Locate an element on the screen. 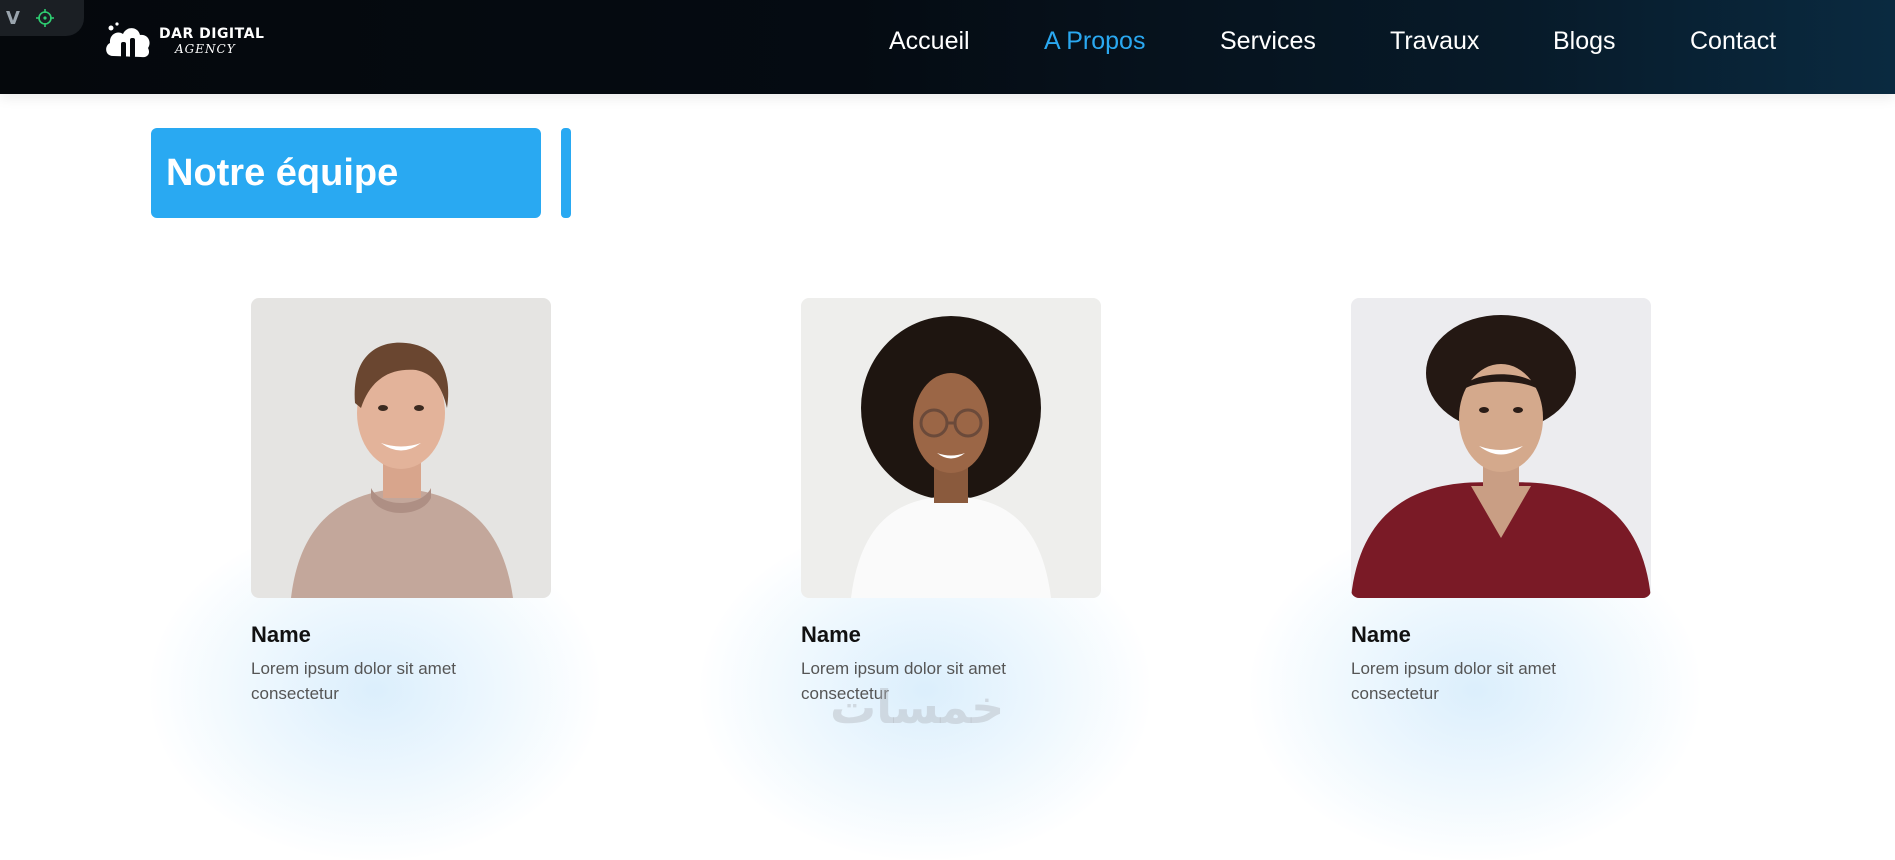 Image resolution: width=1895 pixels, height=860 pixels. title-accent-bar is located at coordinates (566, 173).